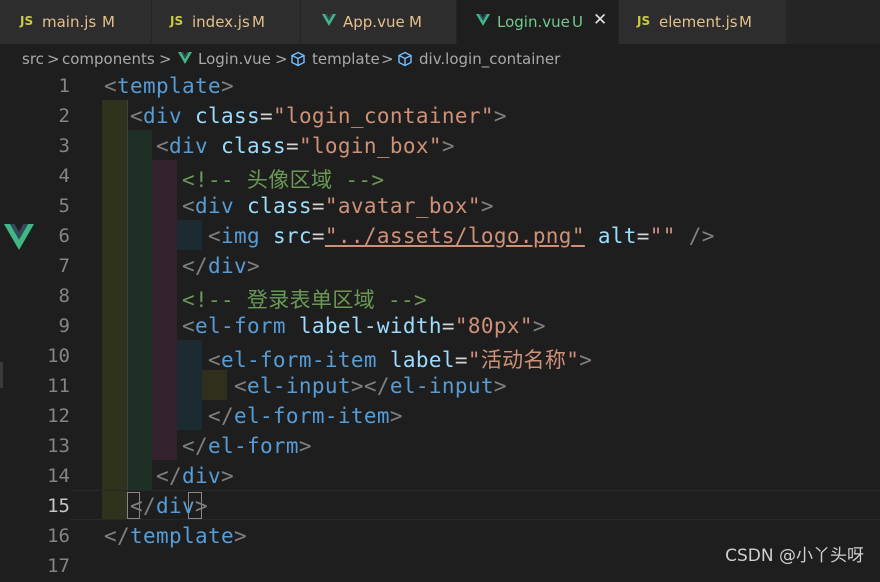  What do you see at coordinates (58, 356) in the screenshot?
I see `line-number: 10` at bounding box center [58, 356].